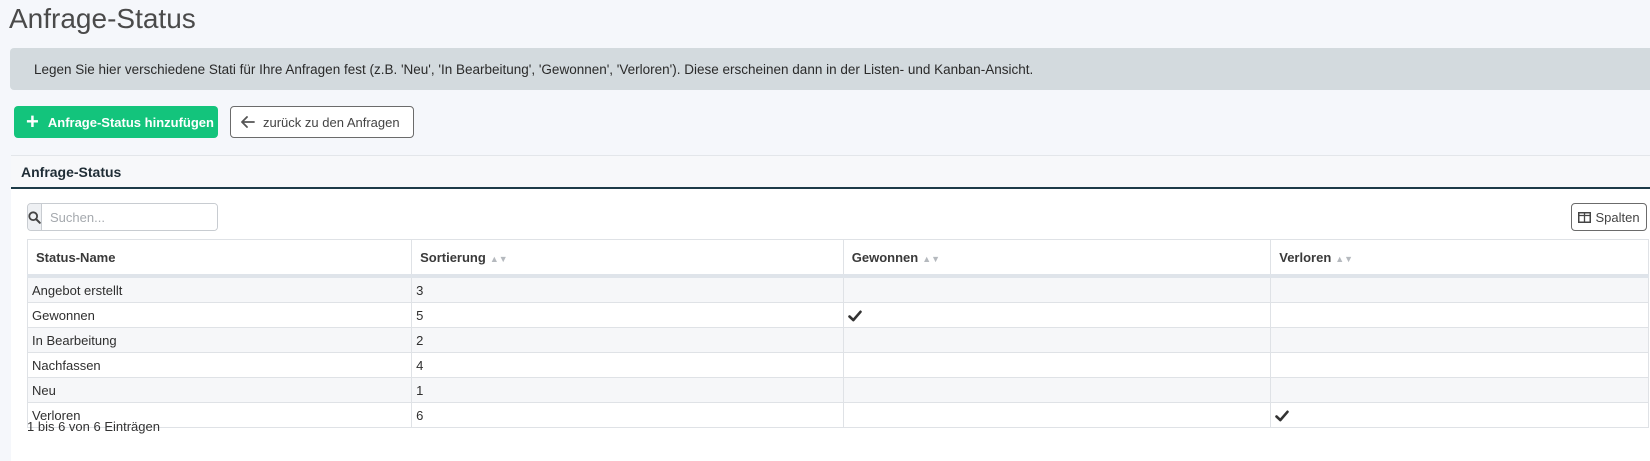 The image size is (1650, 461). I want to click on search-input, so click(129, 217).